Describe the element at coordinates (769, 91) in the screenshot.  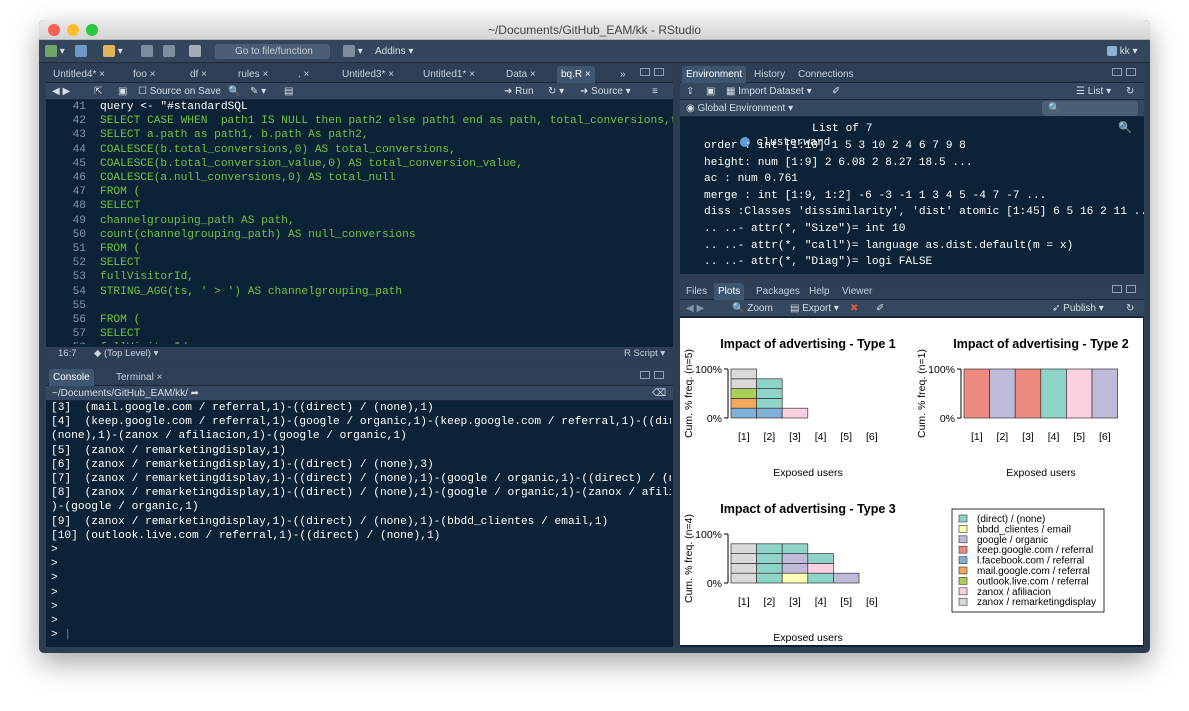
I see `import-dataset-button: ▦ Import Dataset ▾` at that location.